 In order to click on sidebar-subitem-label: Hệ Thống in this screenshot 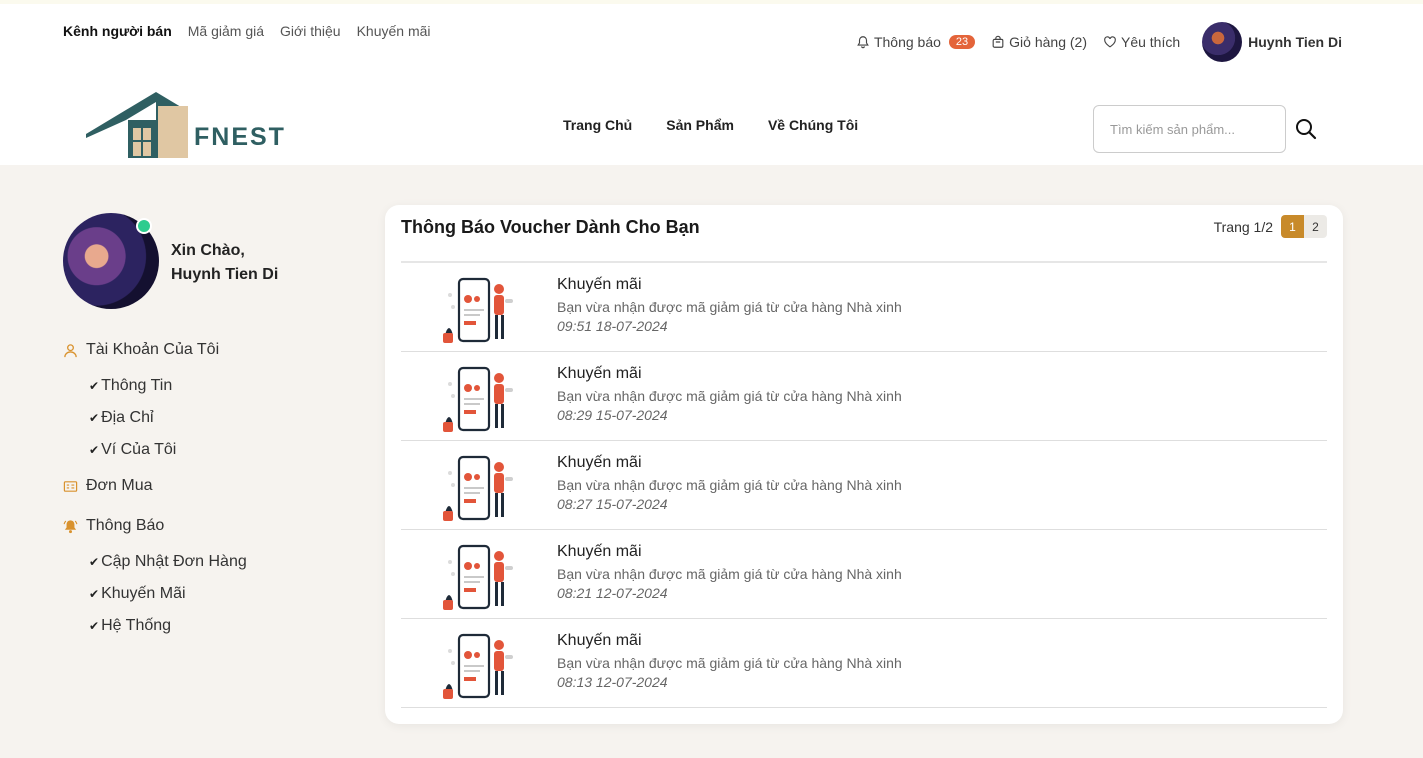, I will do `click(136, 625)`.